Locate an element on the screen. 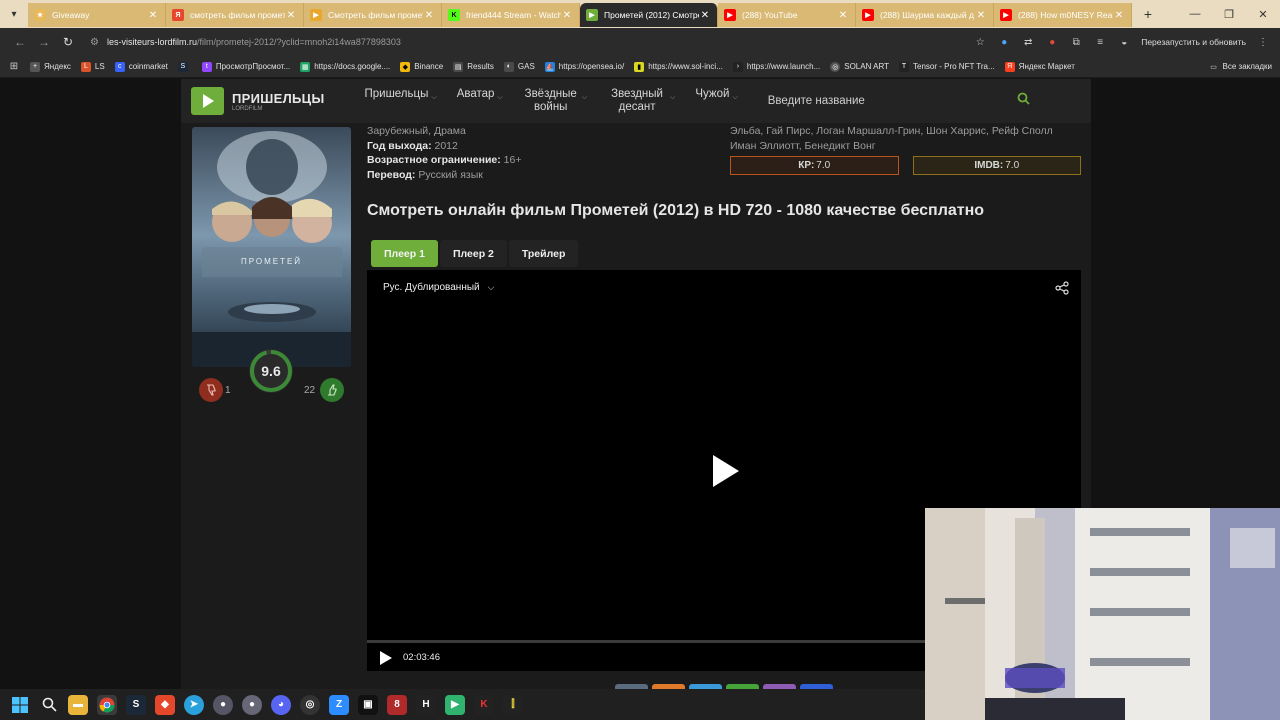 This screenshot has height=720, width=1280. tab-trailer: Трейлер is located at coordinates (543, 253).